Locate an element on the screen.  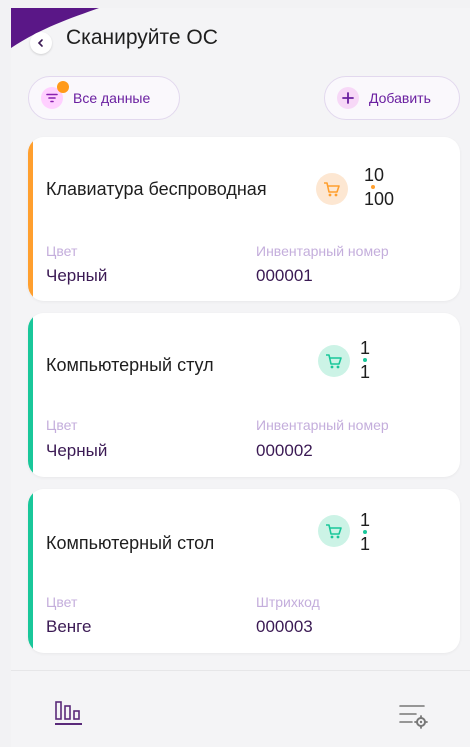
all-data-filter-button: Все данные is located at coordinates (104, 98).